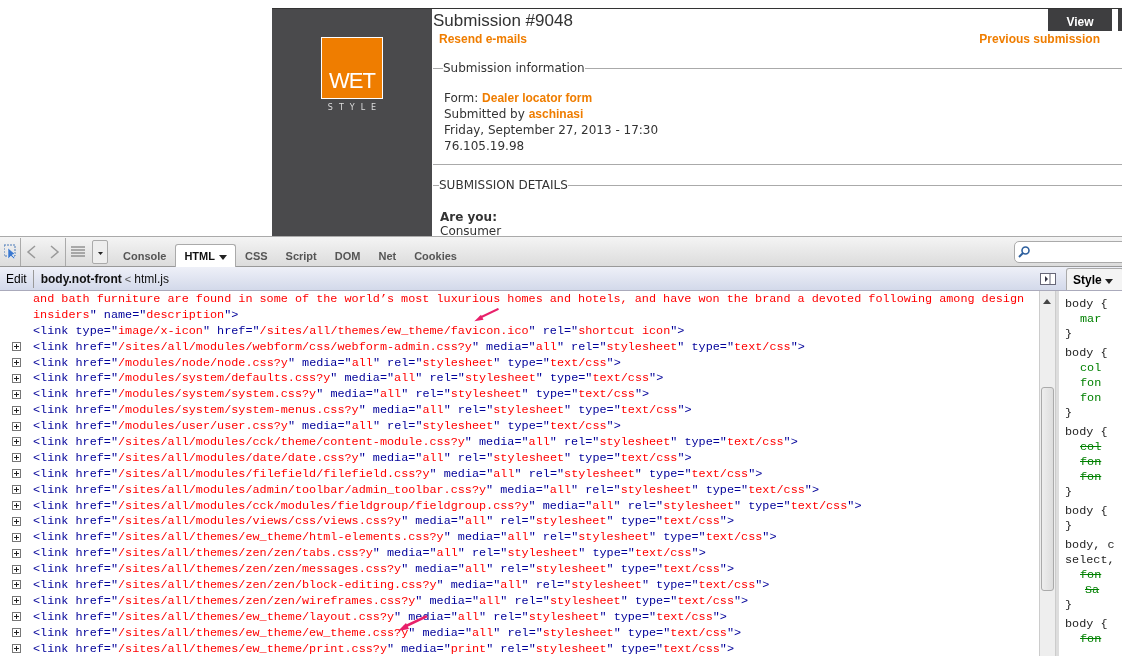  Describe the element at coordinates (145, 255) in the screenshot. I see `panel-tab: Console` at that location.